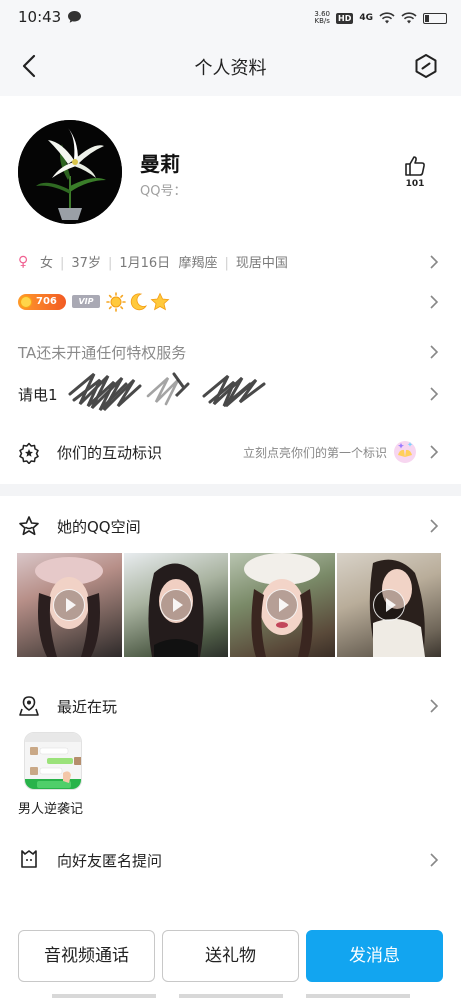 This screenshot has height=1000, width=461. I want to click on sparkle-hands-icon, so click(405, 452).